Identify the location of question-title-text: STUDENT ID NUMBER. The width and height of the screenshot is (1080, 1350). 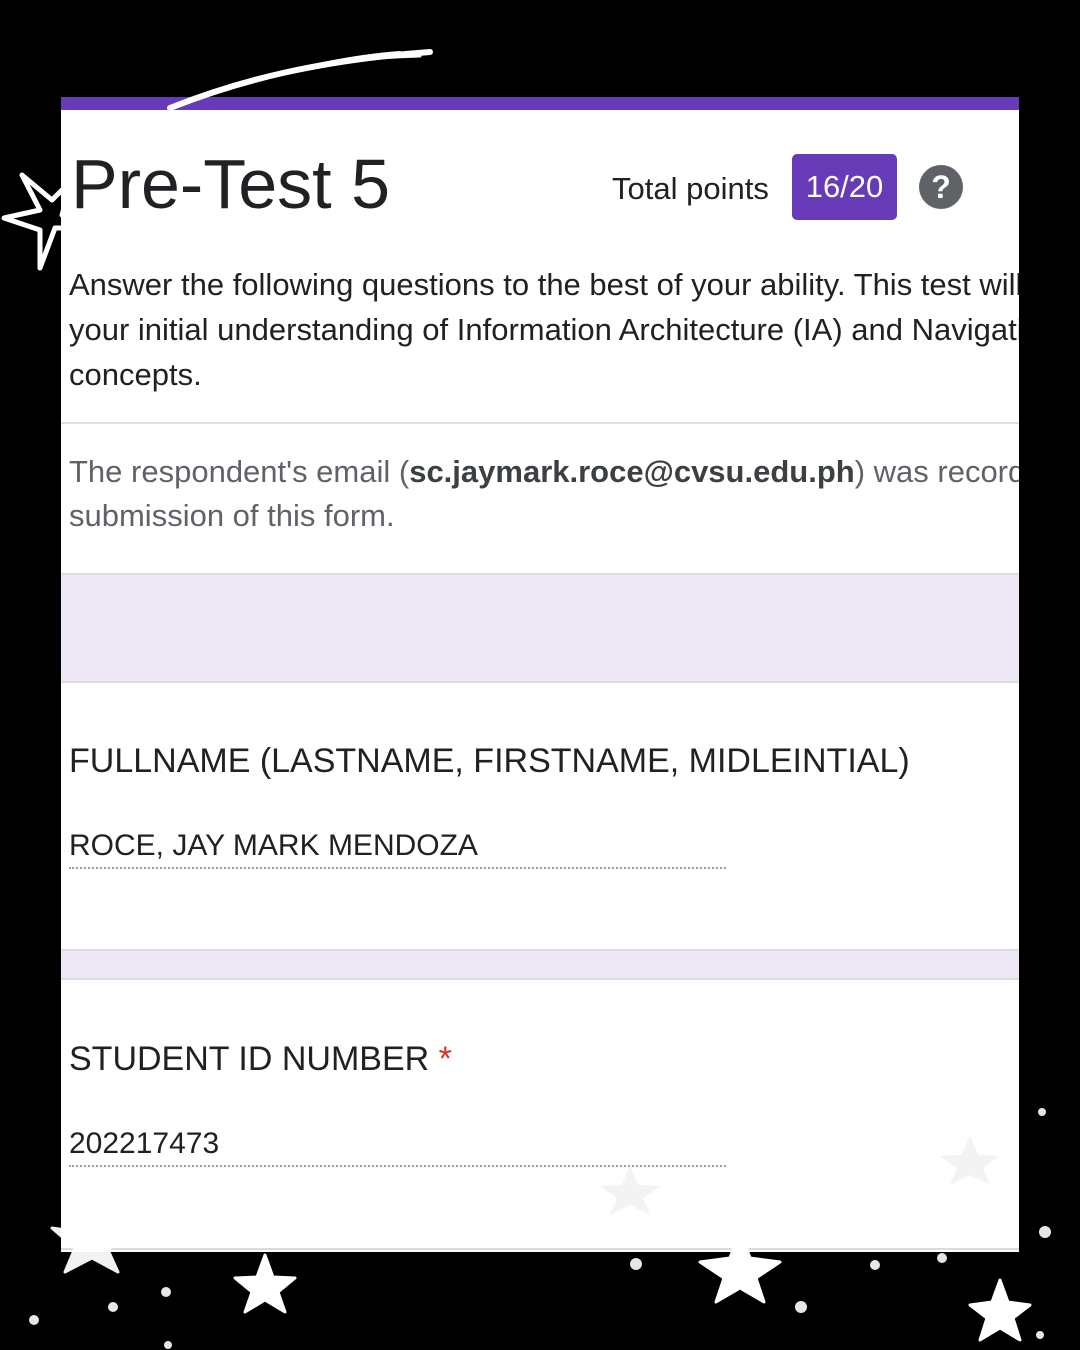
(249, 1059).